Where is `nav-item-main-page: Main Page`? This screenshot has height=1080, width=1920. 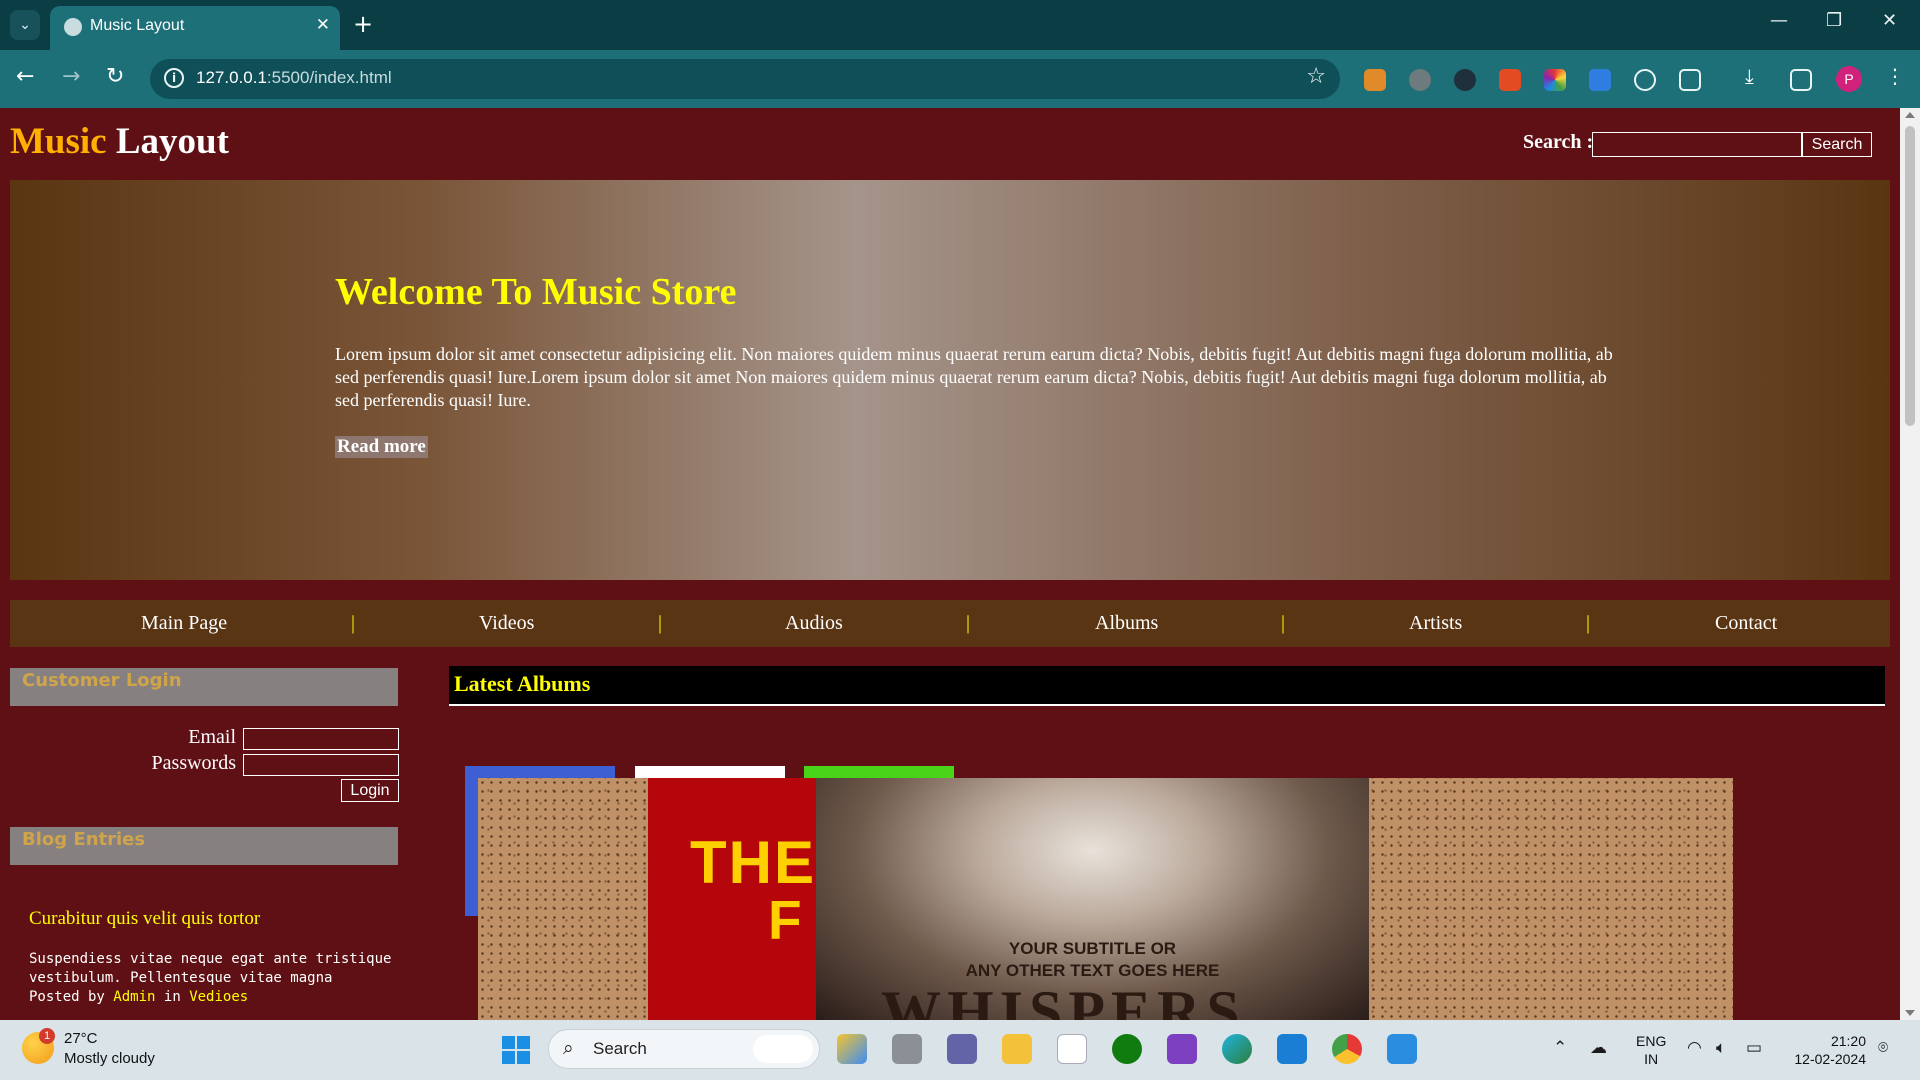 nav-item-main-page: Main Page is located at coordinates (184, 623).